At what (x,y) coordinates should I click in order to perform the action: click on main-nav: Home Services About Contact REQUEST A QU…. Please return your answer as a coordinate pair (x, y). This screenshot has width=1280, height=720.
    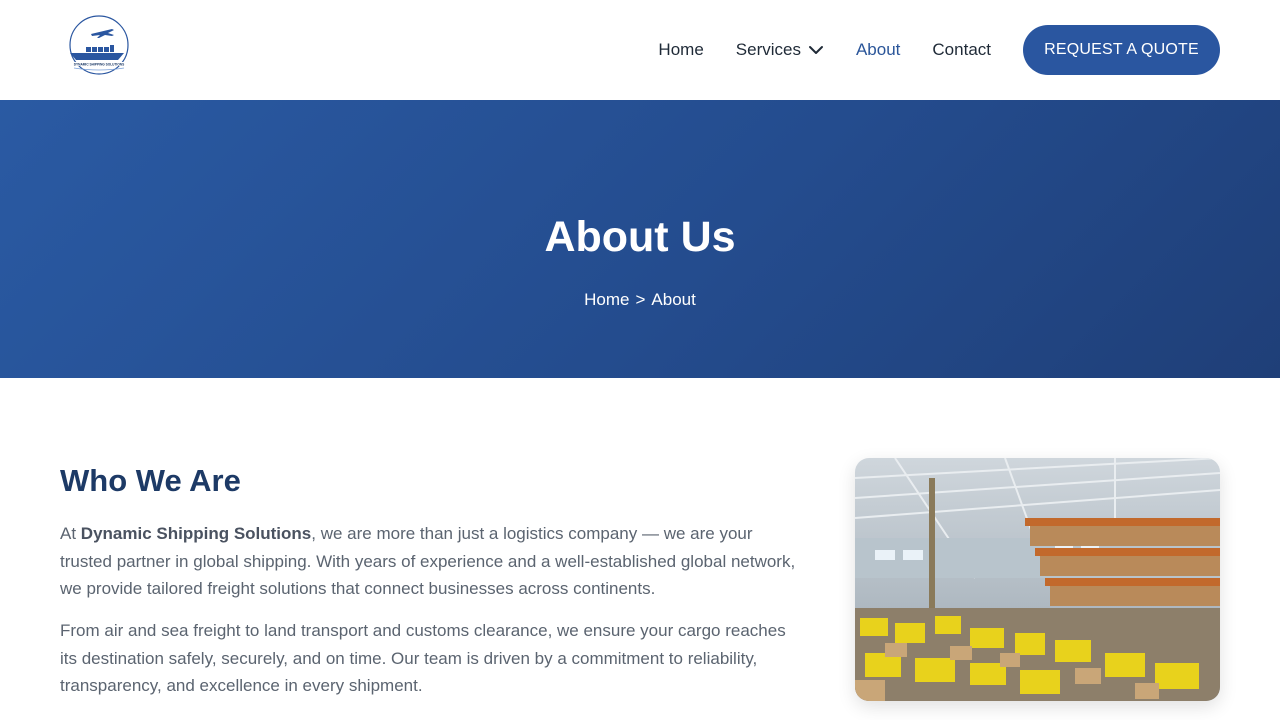
    Looking at the image, I should click on (939, 50).